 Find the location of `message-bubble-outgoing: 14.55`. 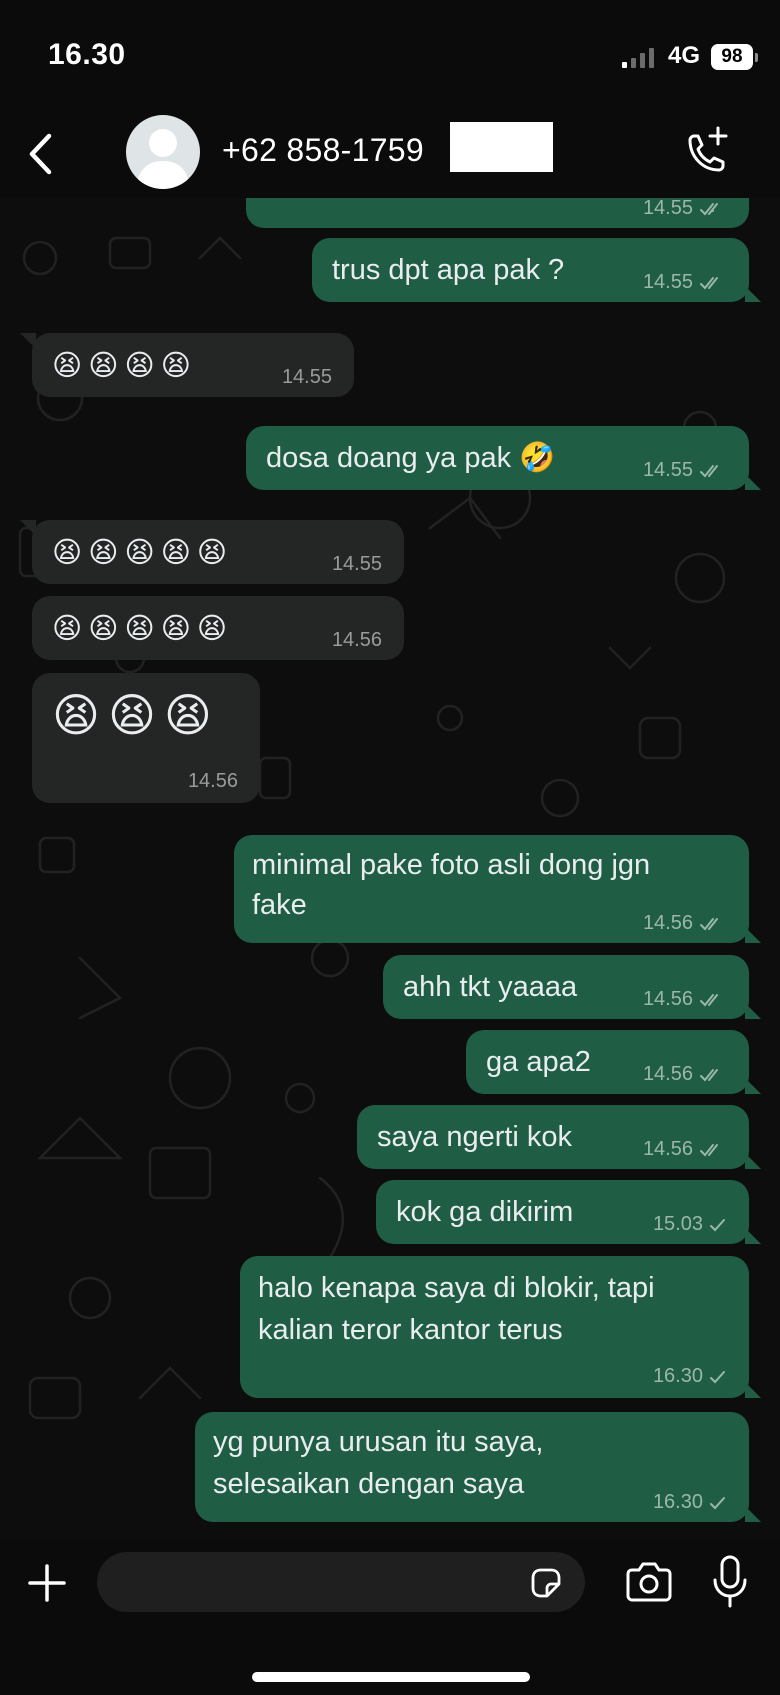

message-bubble-outgoing: 14.55 is located at coordinates (497, 213).